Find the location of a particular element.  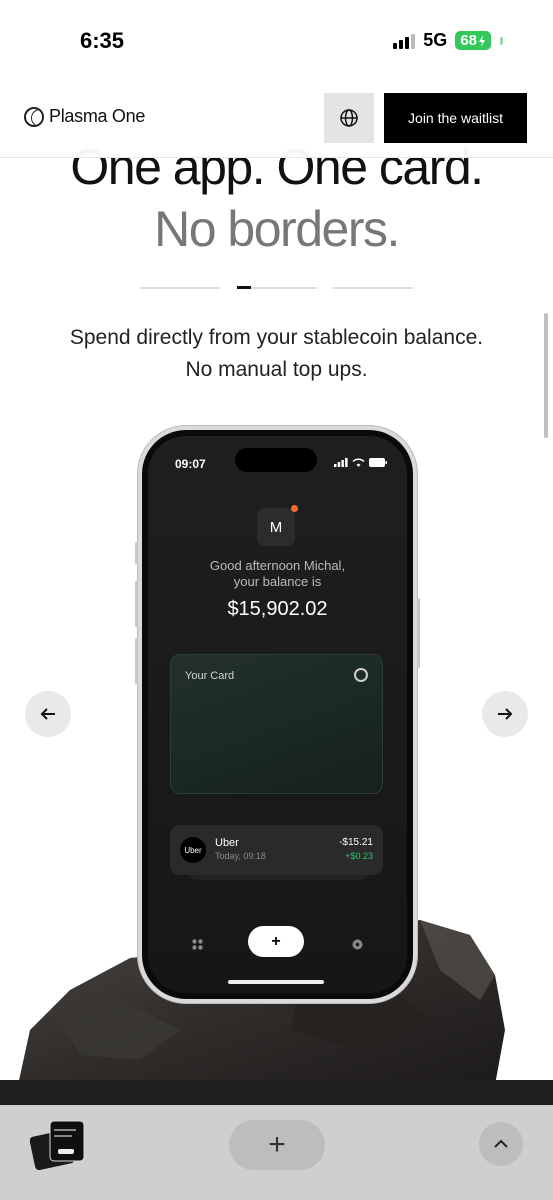

battery-tip is located at coordinates (501, 40).